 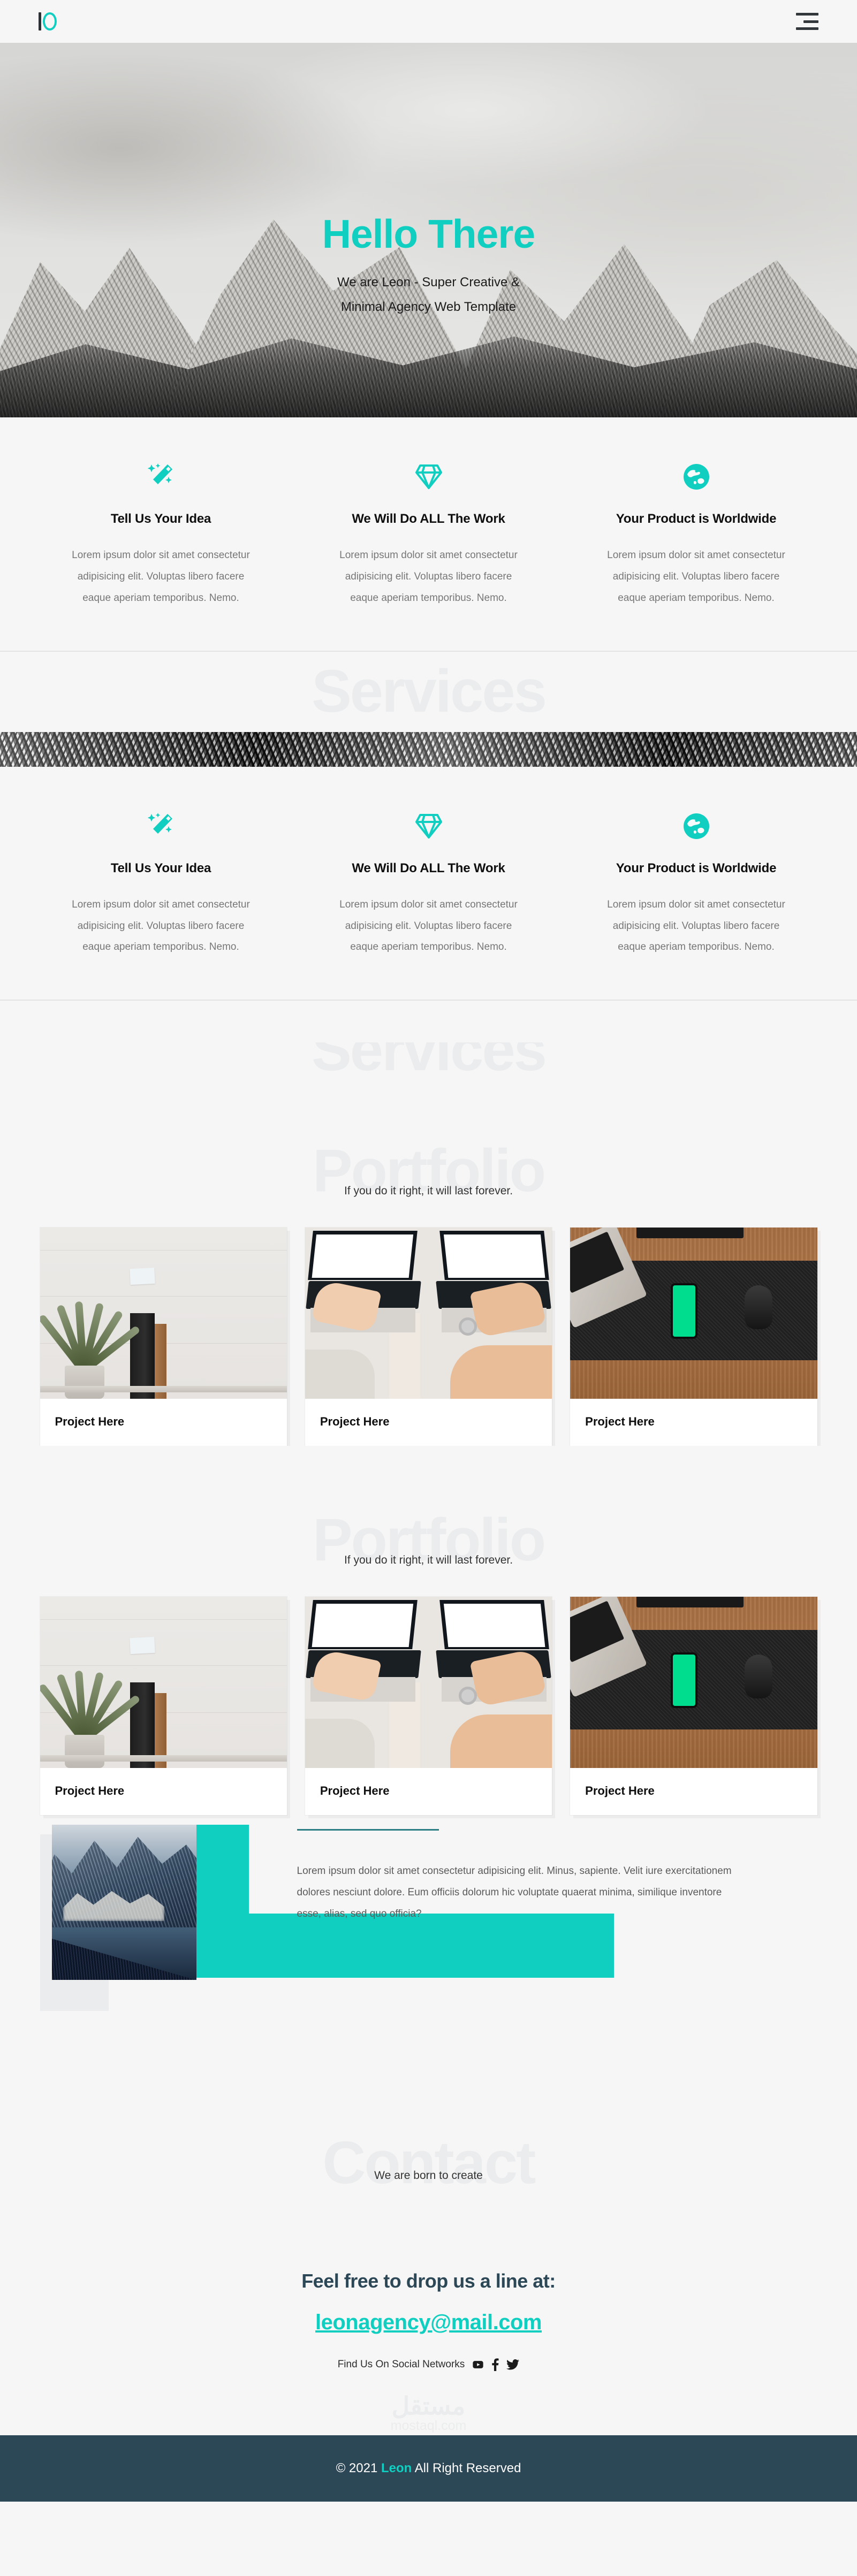 I want to click on watermark-latin: mostaql.com, so click(x=428, y=2425).